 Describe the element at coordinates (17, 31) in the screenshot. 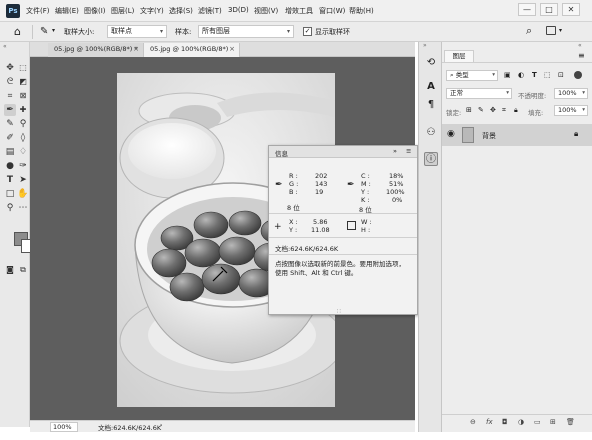

I see `home-icon: ⌂` at that location.